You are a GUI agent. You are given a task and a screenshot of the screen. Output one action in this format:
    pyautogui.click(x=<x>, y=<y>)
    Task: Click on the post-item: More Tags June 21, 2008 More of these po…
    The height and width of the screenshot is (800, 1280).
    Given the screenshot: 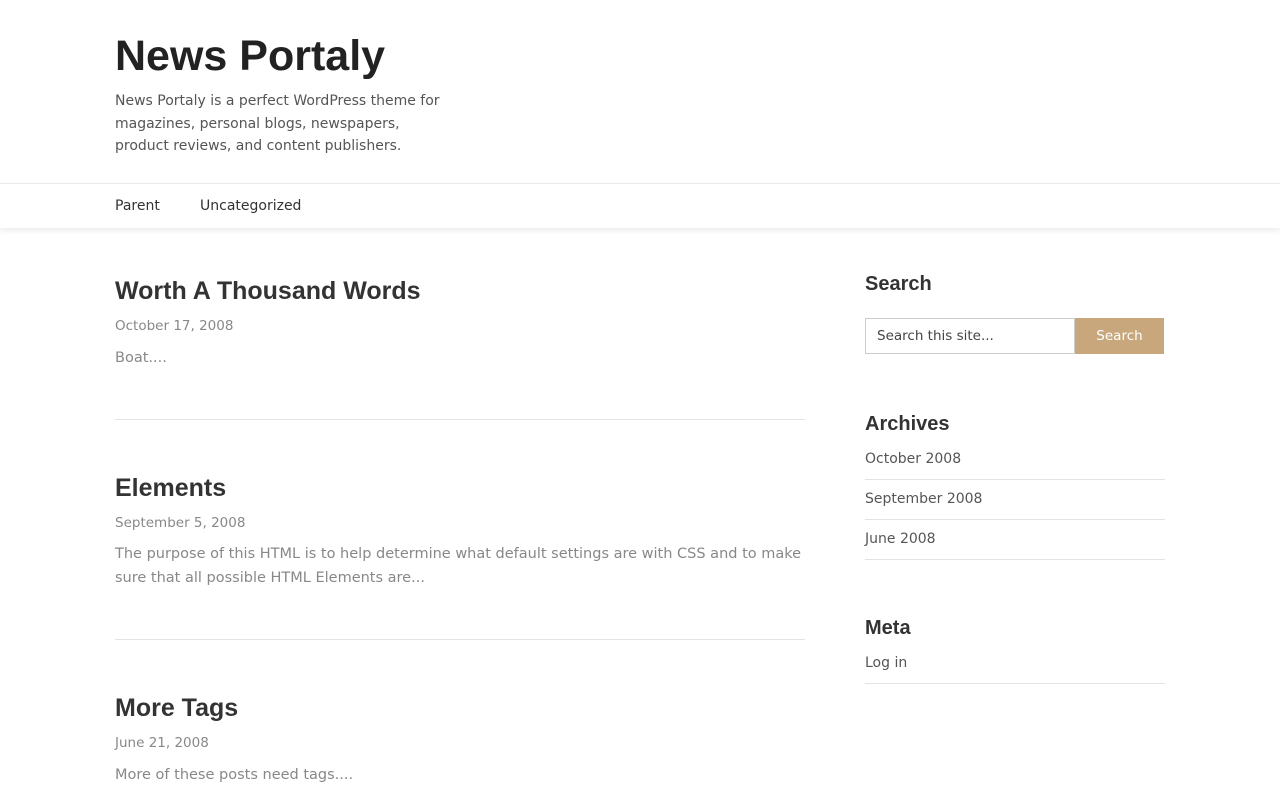 What is the action you would take?
    pyautogui.click(x=460, y=720)
    